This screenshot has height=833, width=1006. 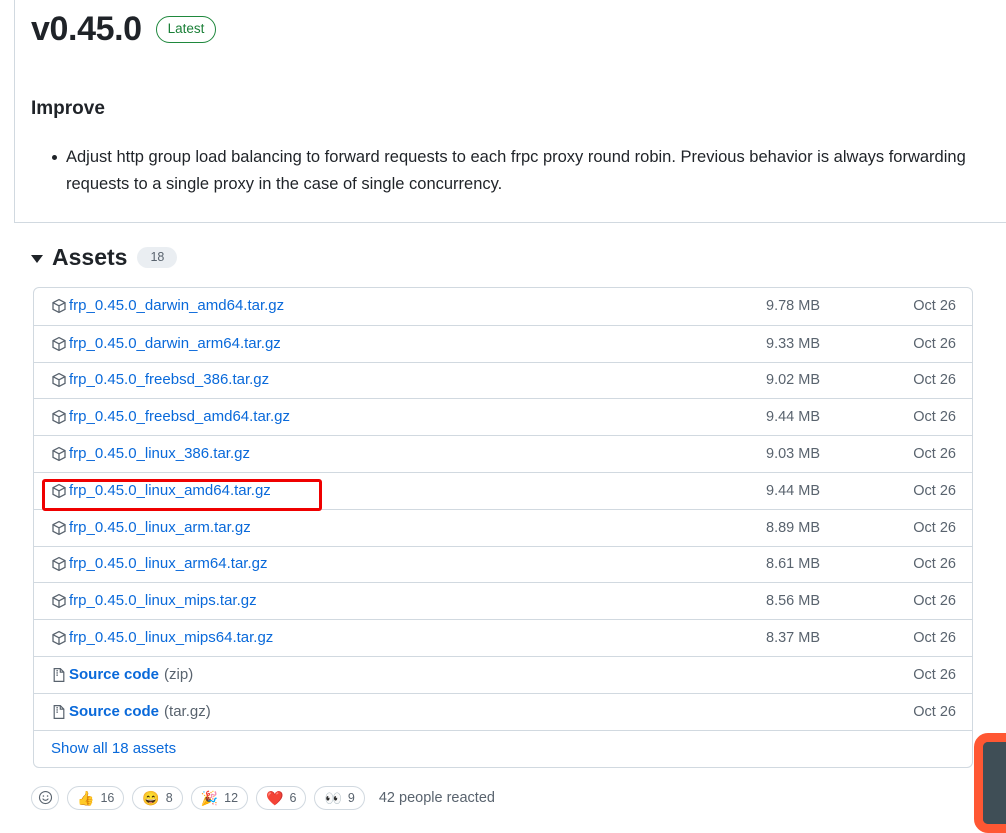 I want to click on reaction-eyes: 👀 9, so click(x=339, y=798).